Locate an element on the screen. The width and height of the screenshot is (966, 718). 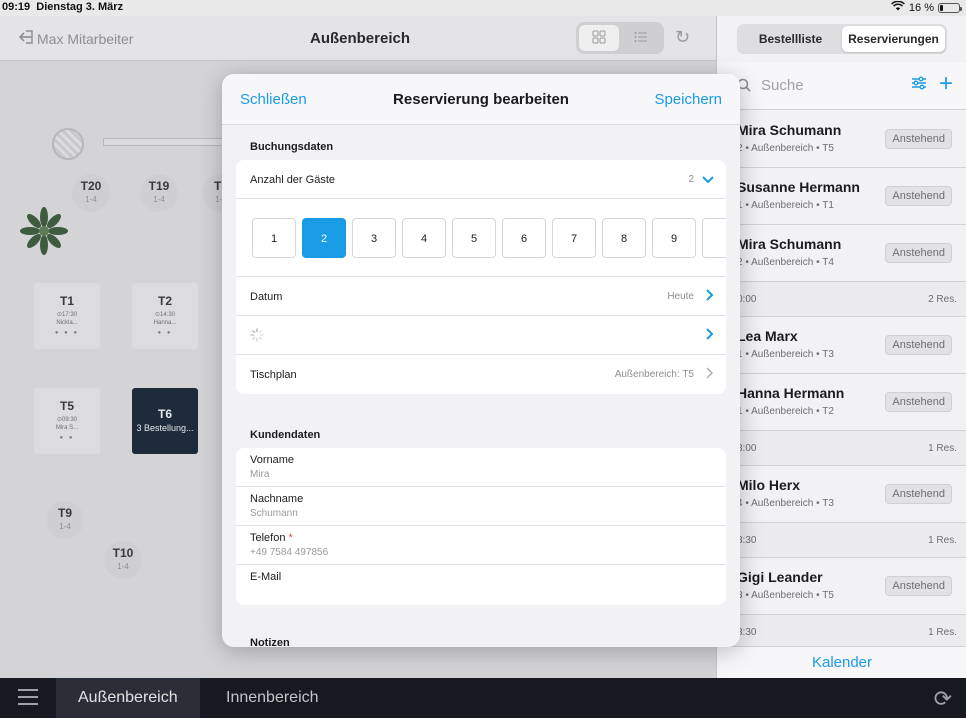
table-t10: T10 1-4 is located at coordinates (123, 560).